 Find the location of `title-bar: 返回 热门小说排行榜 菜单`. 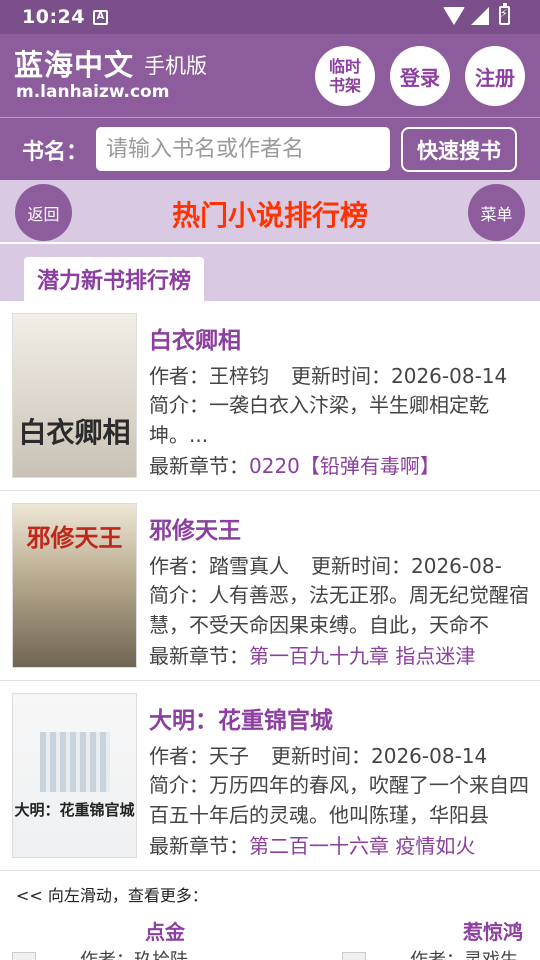

title-bar: 返回 热门小说排行榜 菜单 is located at coordinates (270, 212).